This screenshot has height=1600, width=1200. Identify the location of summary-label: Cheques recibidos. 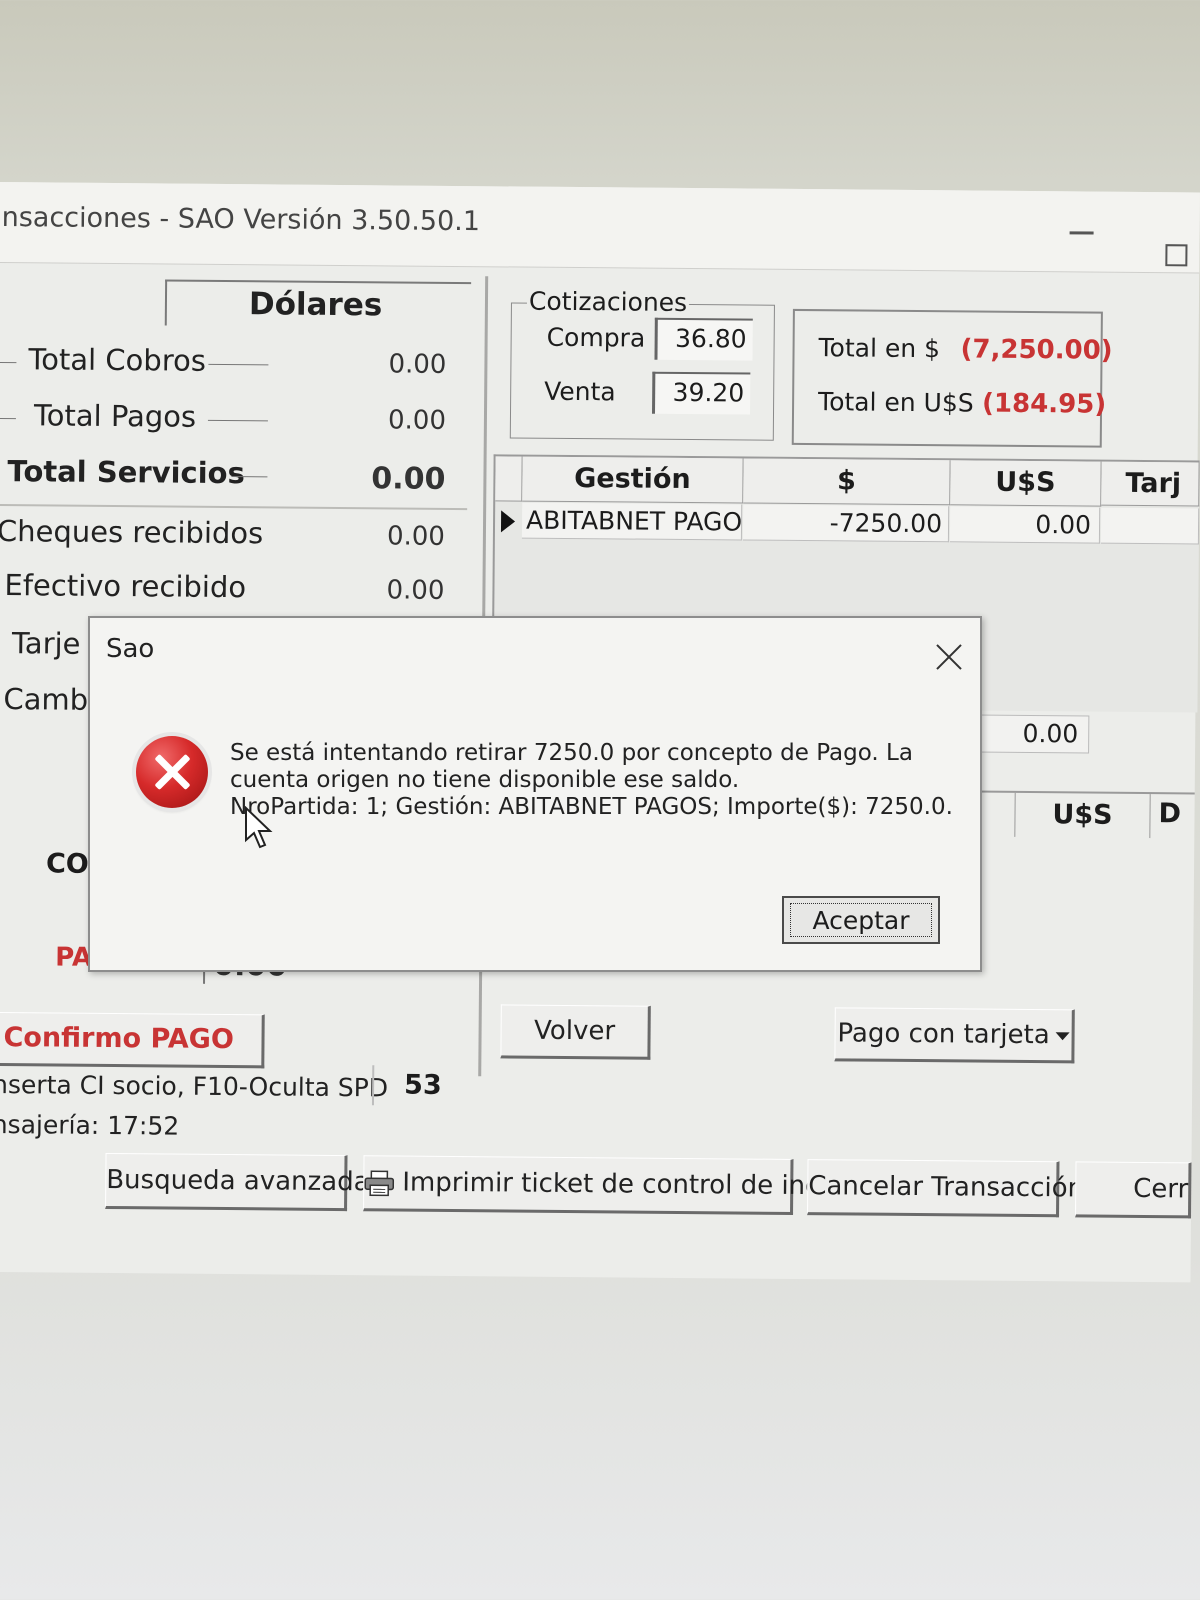
(132, 532).